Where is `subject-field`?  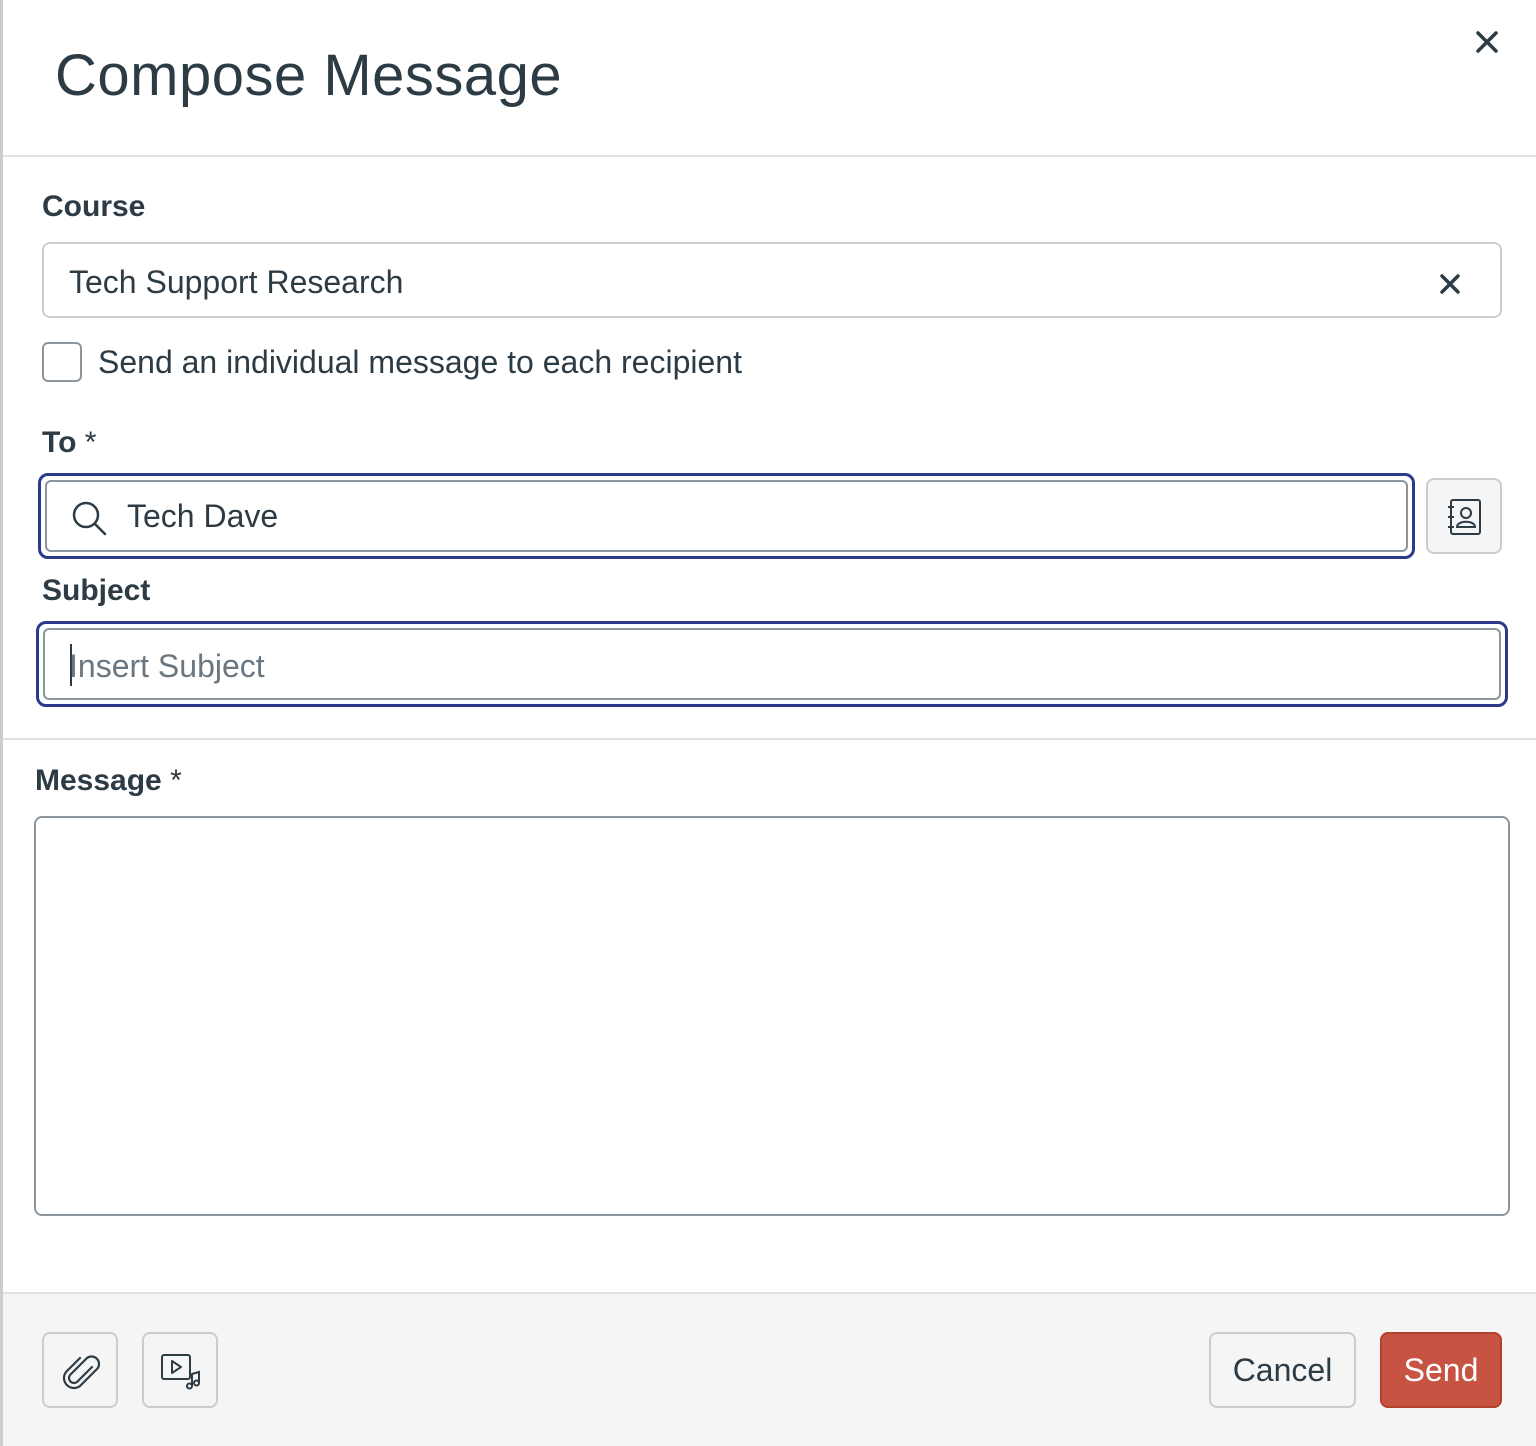
subject-field is located at coordinates (772, 664).